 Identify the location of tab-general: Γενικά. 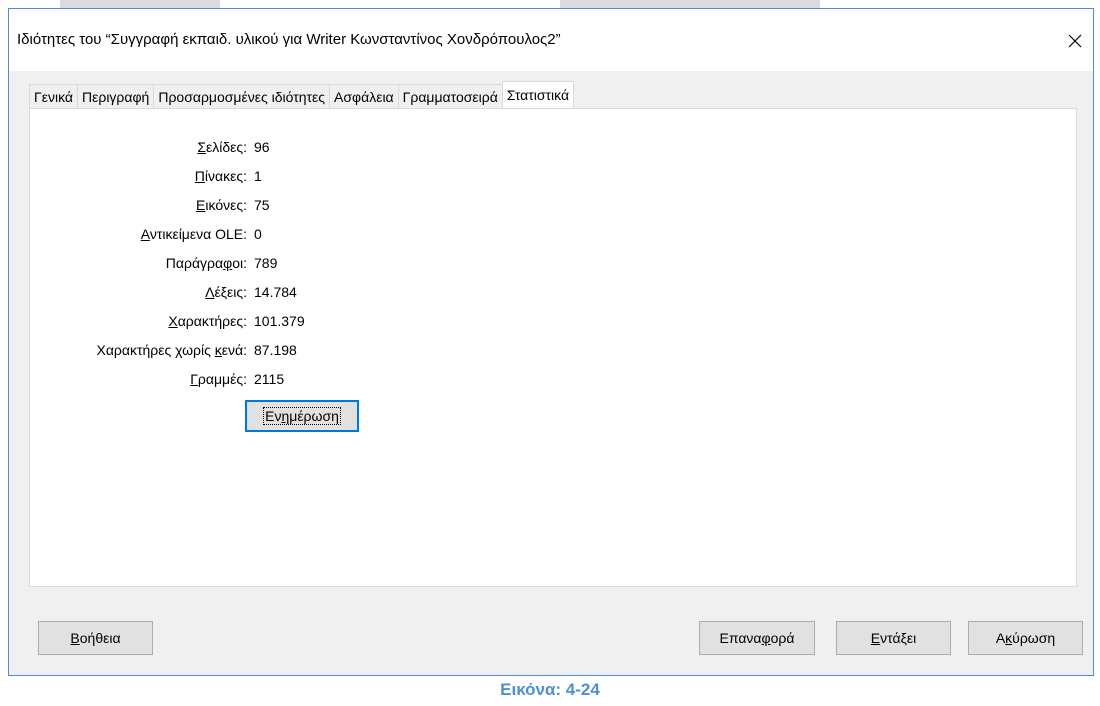
(53, 96).